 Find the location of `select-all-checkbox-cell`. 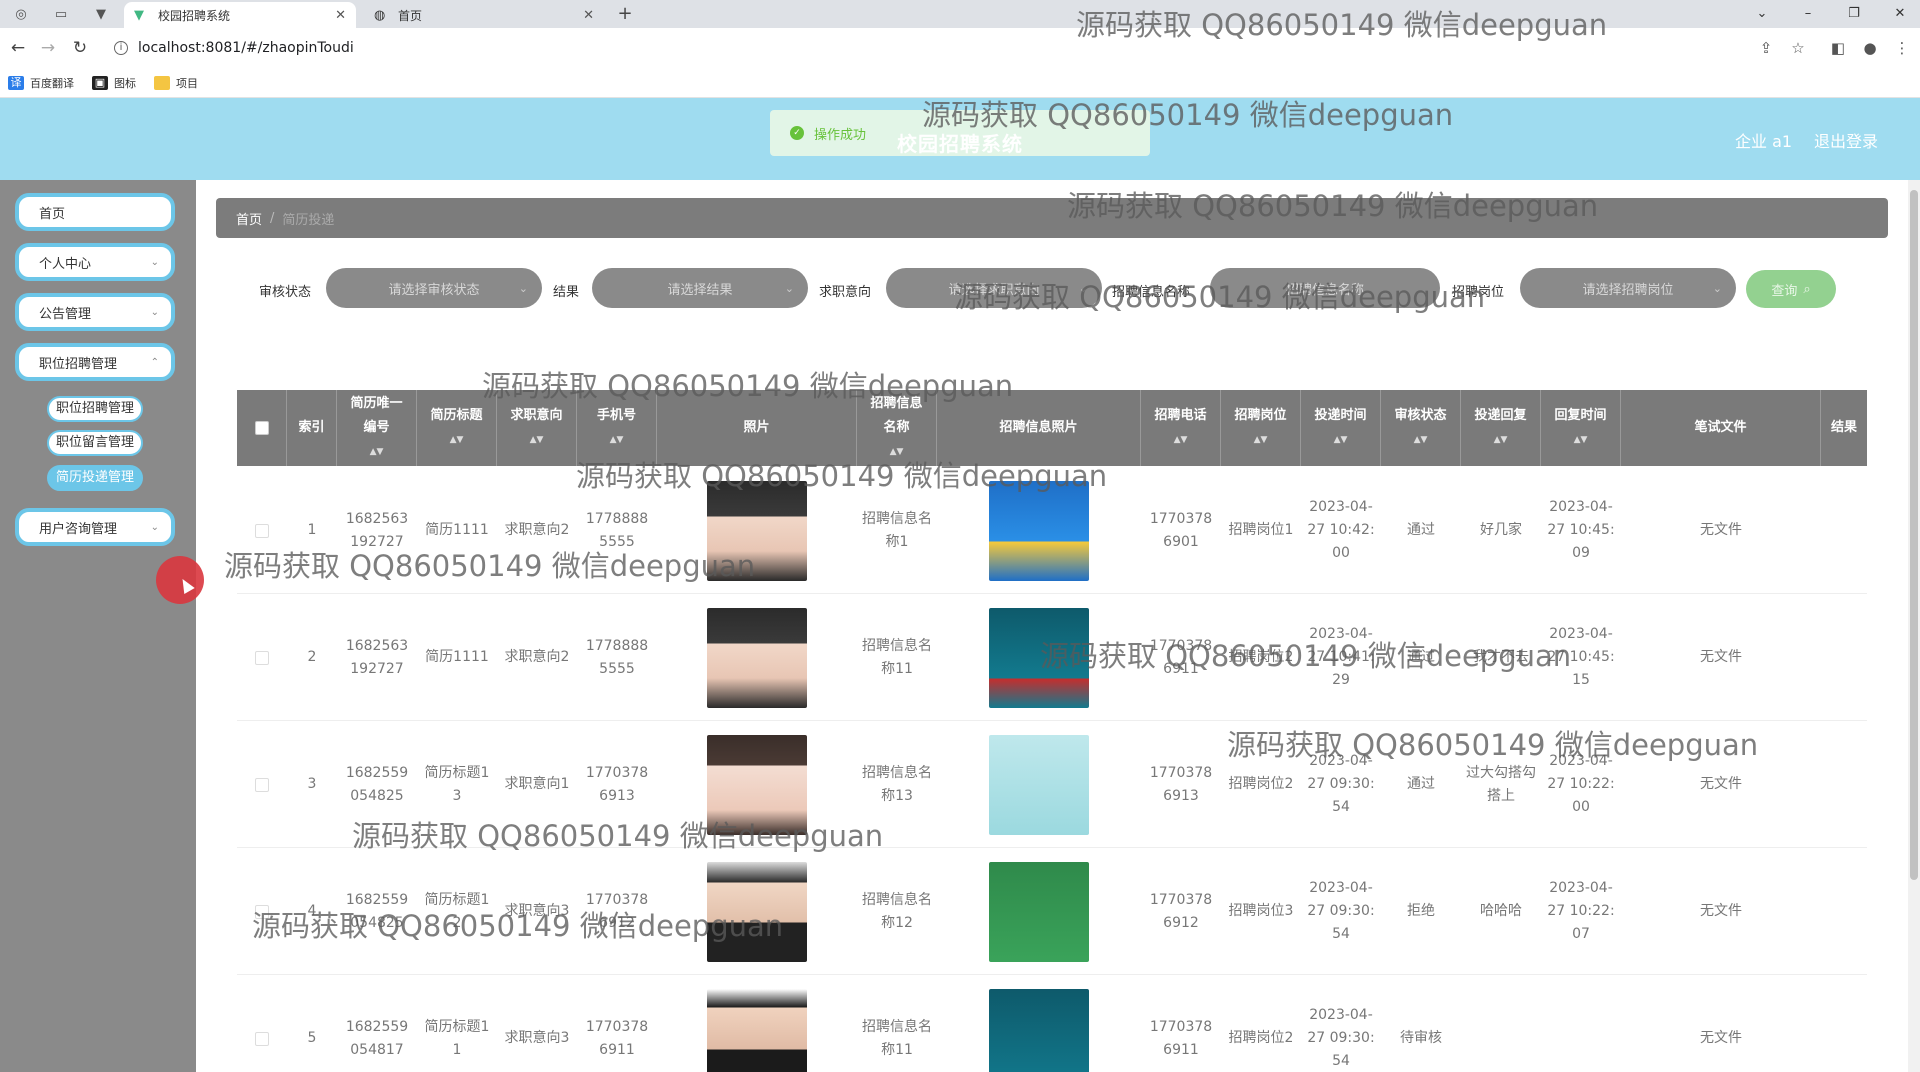

select-all-checkbox-cell is located at coordinates (262, 428).